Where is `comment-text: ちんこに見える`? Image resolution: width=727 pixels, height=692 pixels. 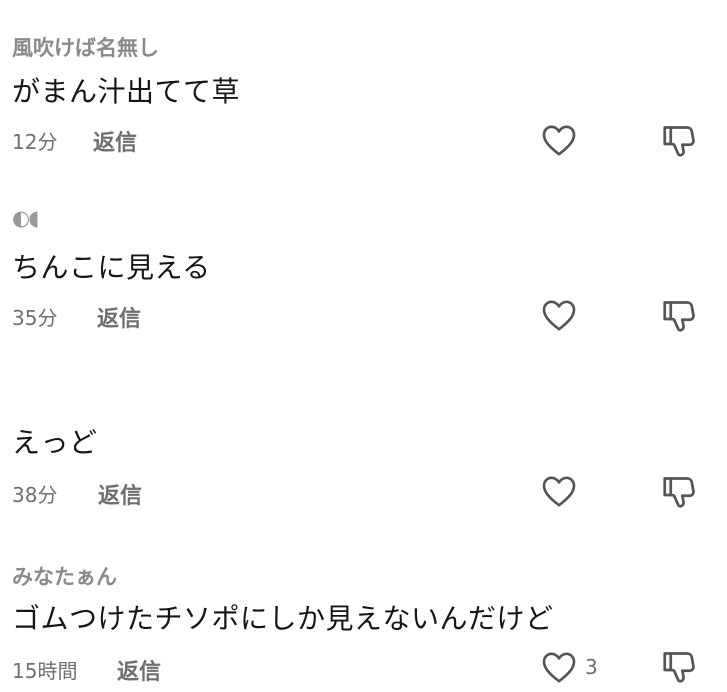 comment-text: ちんこに見える is located at coordinates (111, 267).